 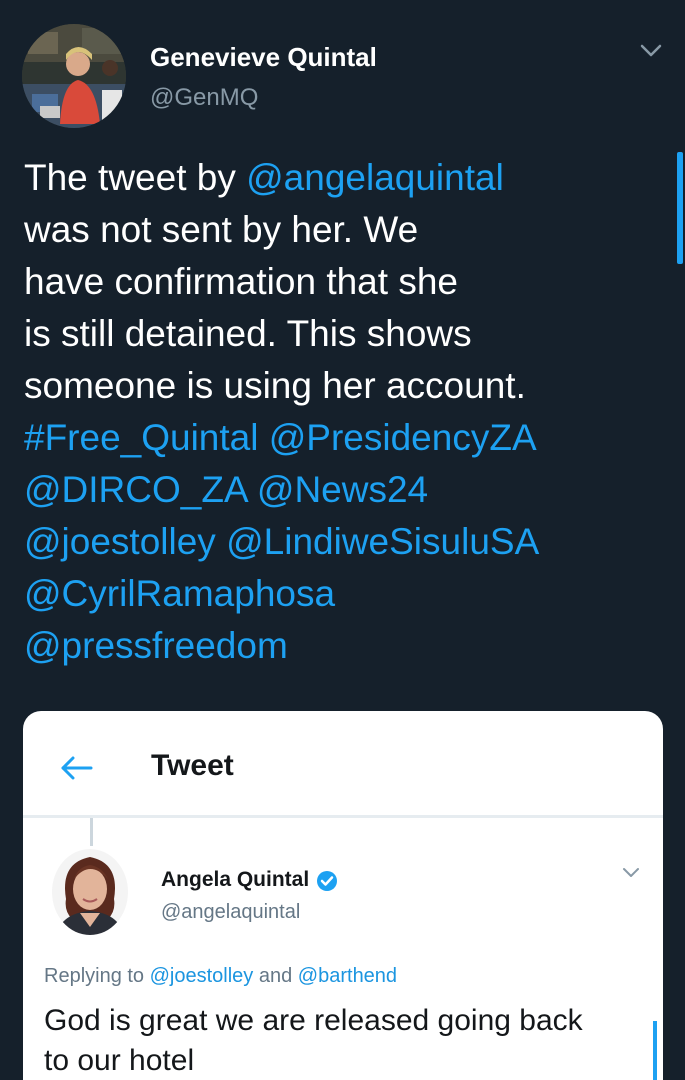 I want to click on quoted-text-line: to our hotel, so click(x=119, y=1060).